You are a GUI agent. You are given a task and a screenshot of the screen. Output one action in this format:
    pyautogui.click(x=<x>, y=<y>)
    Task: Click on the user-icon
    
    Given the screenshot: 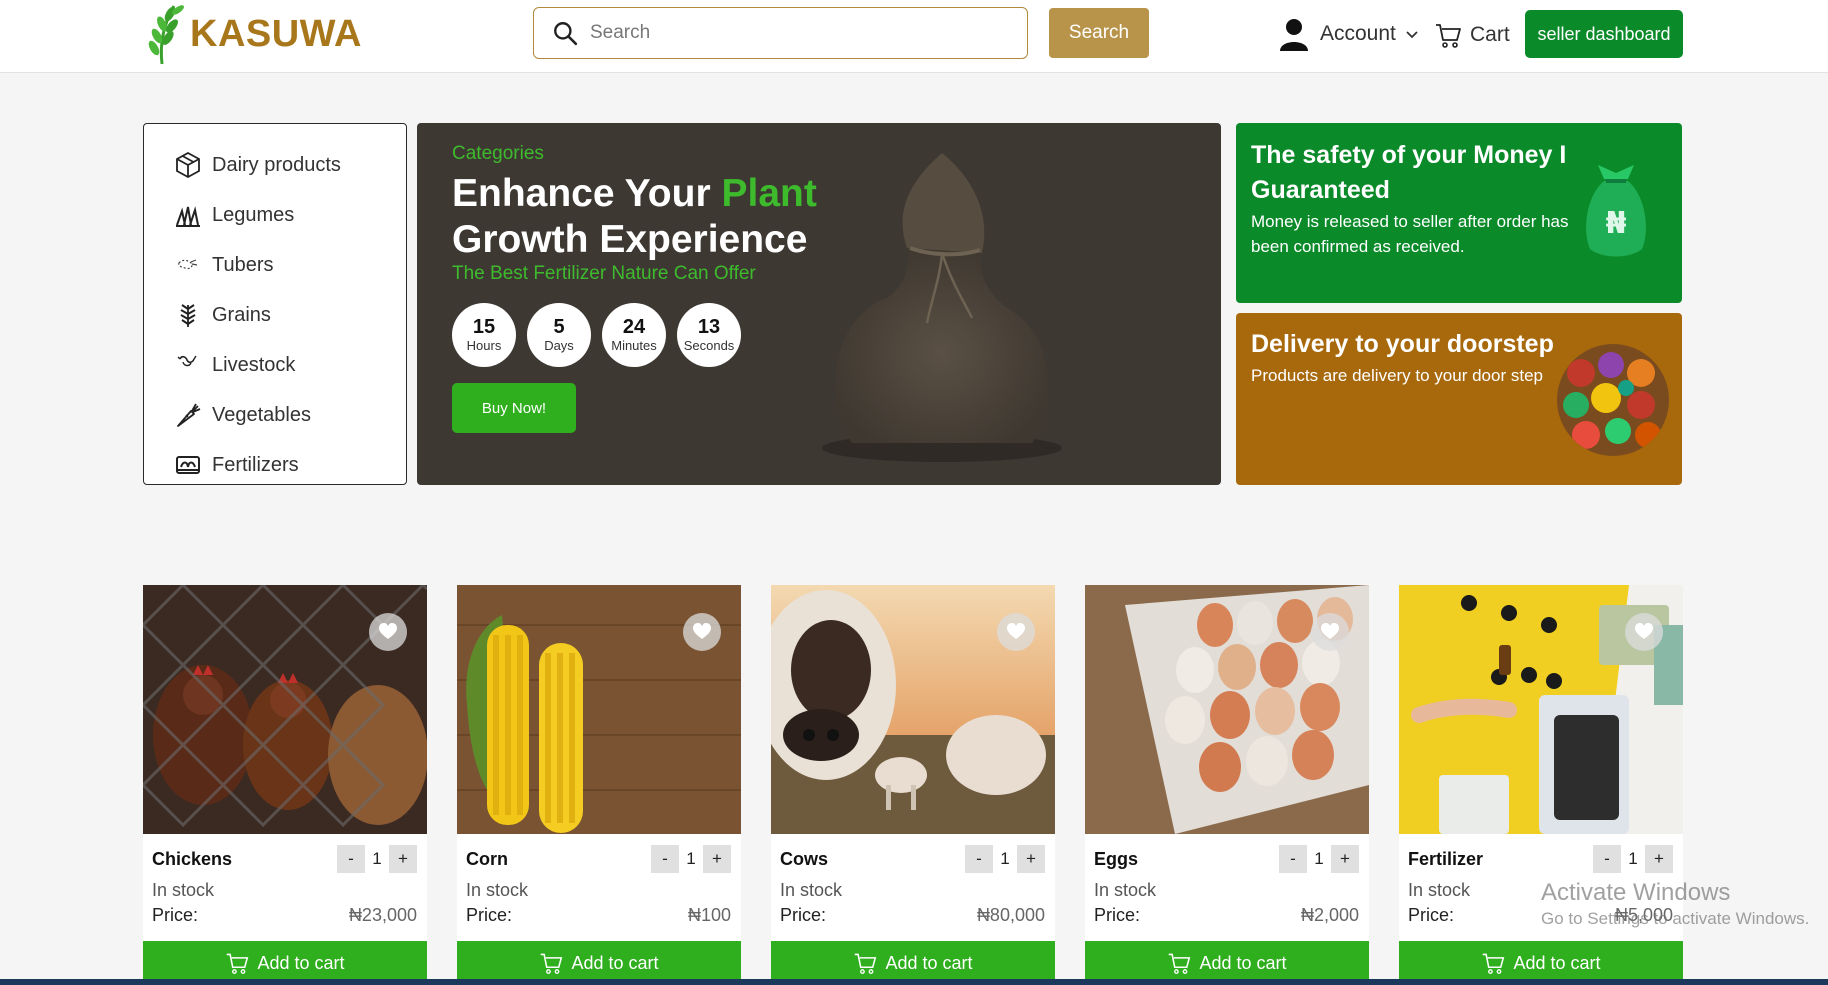 What is the action you would take?
    pyautogui.click(x=1294, y=35)
    